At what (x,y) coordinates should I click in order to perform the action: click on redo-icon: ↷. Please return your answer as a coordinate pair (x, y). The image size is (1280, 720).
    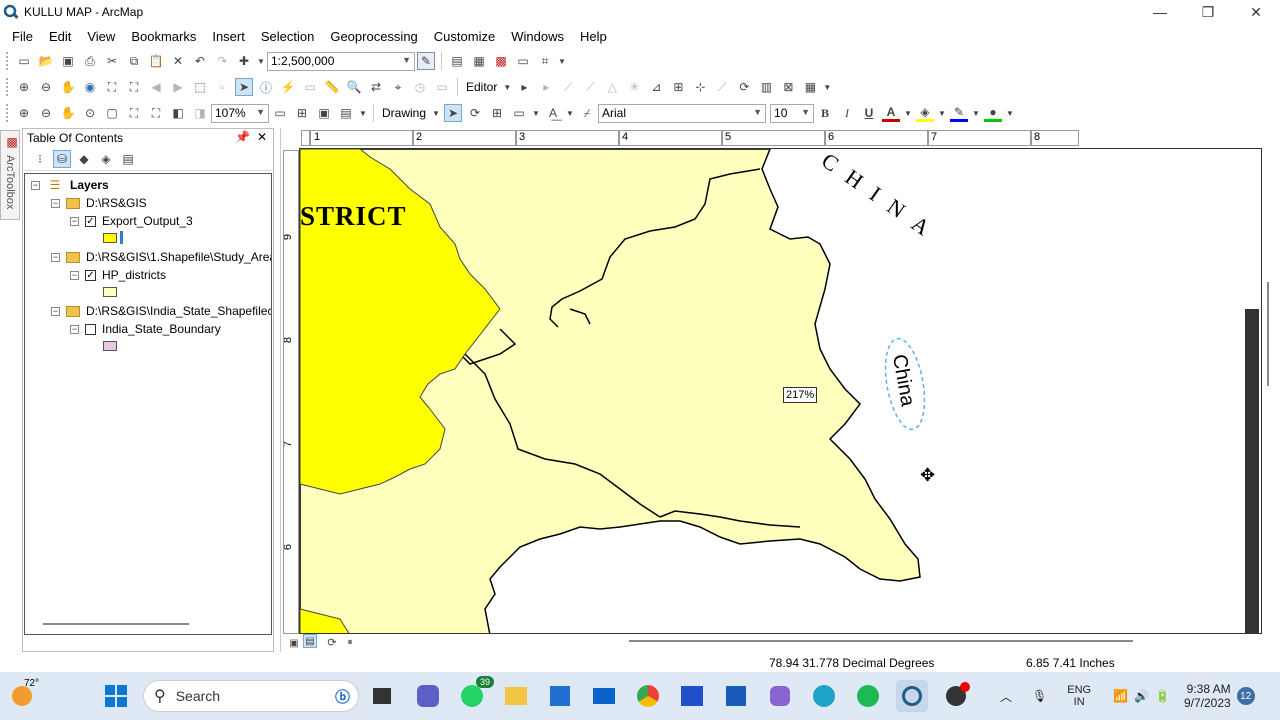
    Looking at the image, I should click on (222, 61).